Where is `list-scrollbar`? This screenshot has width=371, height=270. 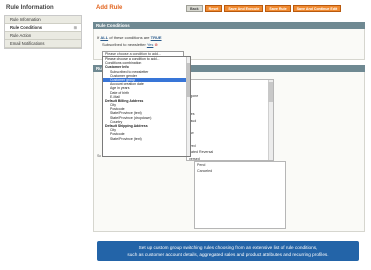
list-scrollbar is located at coordinates (270, 120).